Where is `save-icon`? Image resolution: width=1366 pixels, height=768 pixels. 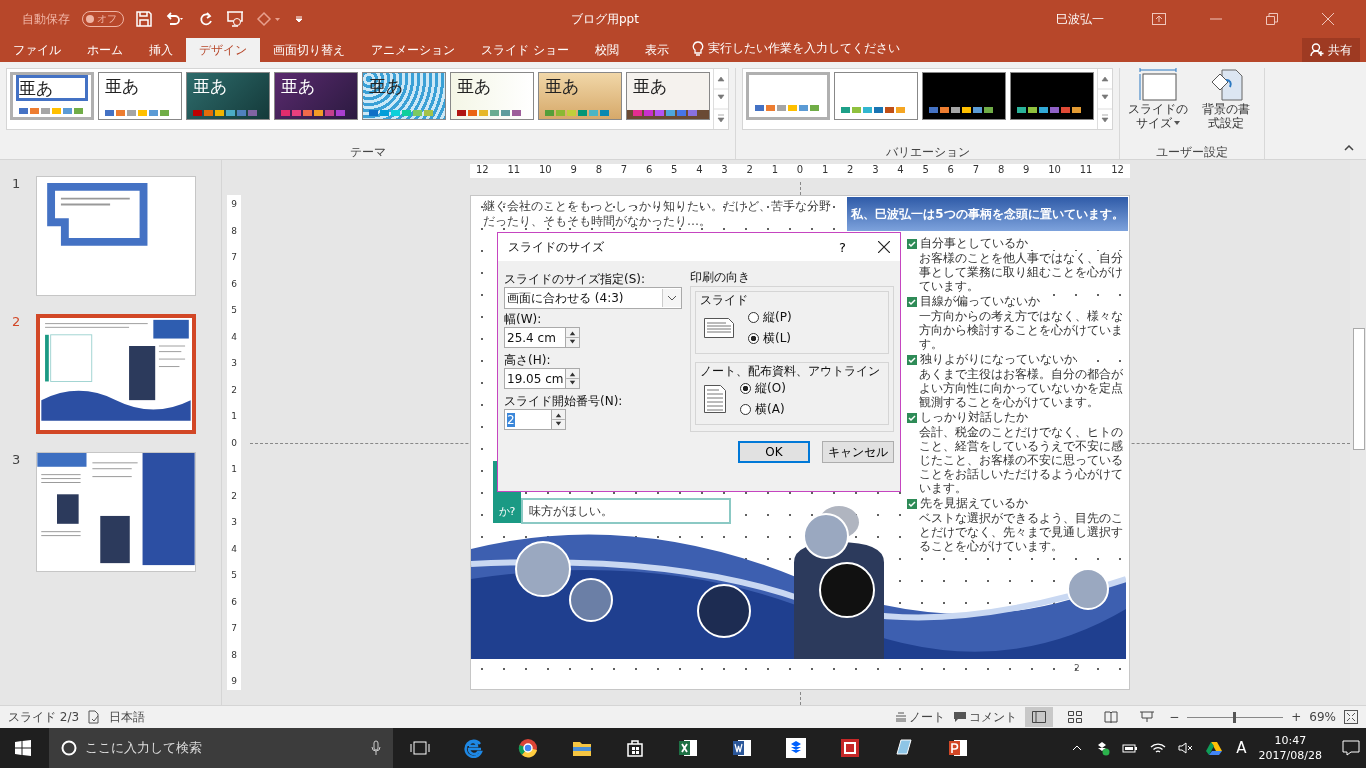 save-icon is located at coordinates (144, 19).